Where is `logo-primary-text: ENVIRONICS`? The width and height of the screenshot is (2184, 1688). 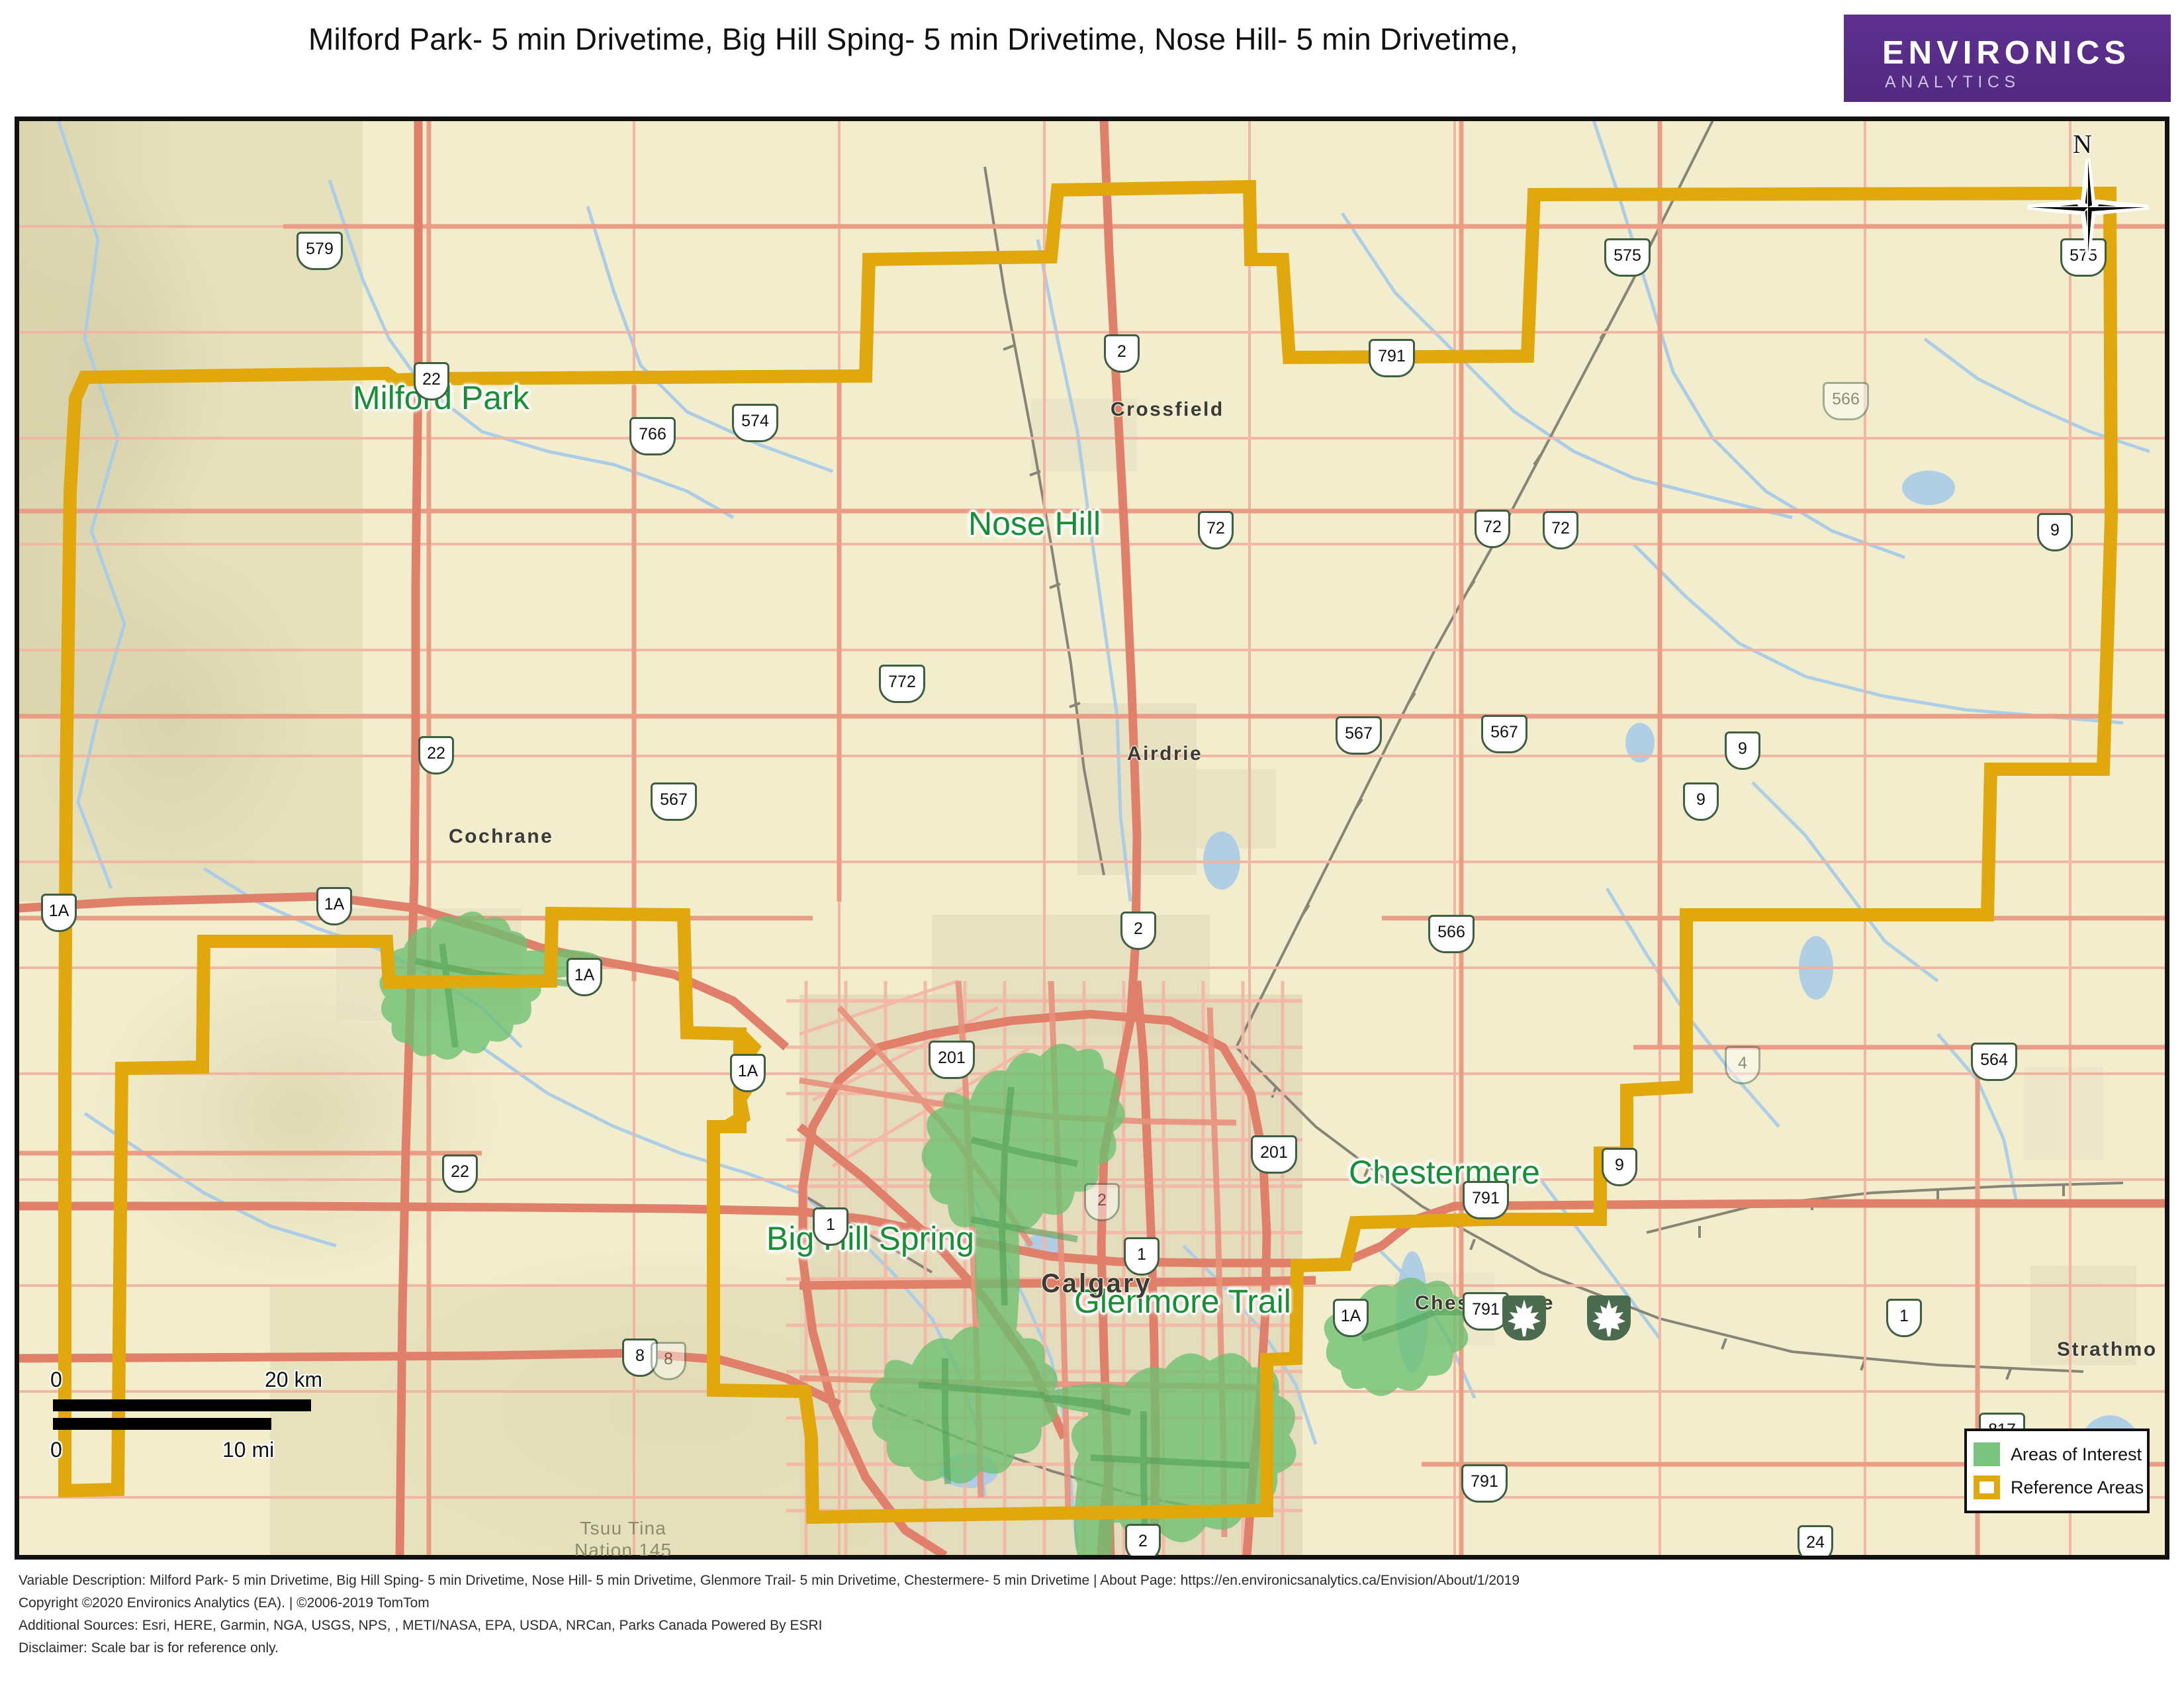 logo-primary-text: ENVIRONICS is located at coordinates (2006, 53).